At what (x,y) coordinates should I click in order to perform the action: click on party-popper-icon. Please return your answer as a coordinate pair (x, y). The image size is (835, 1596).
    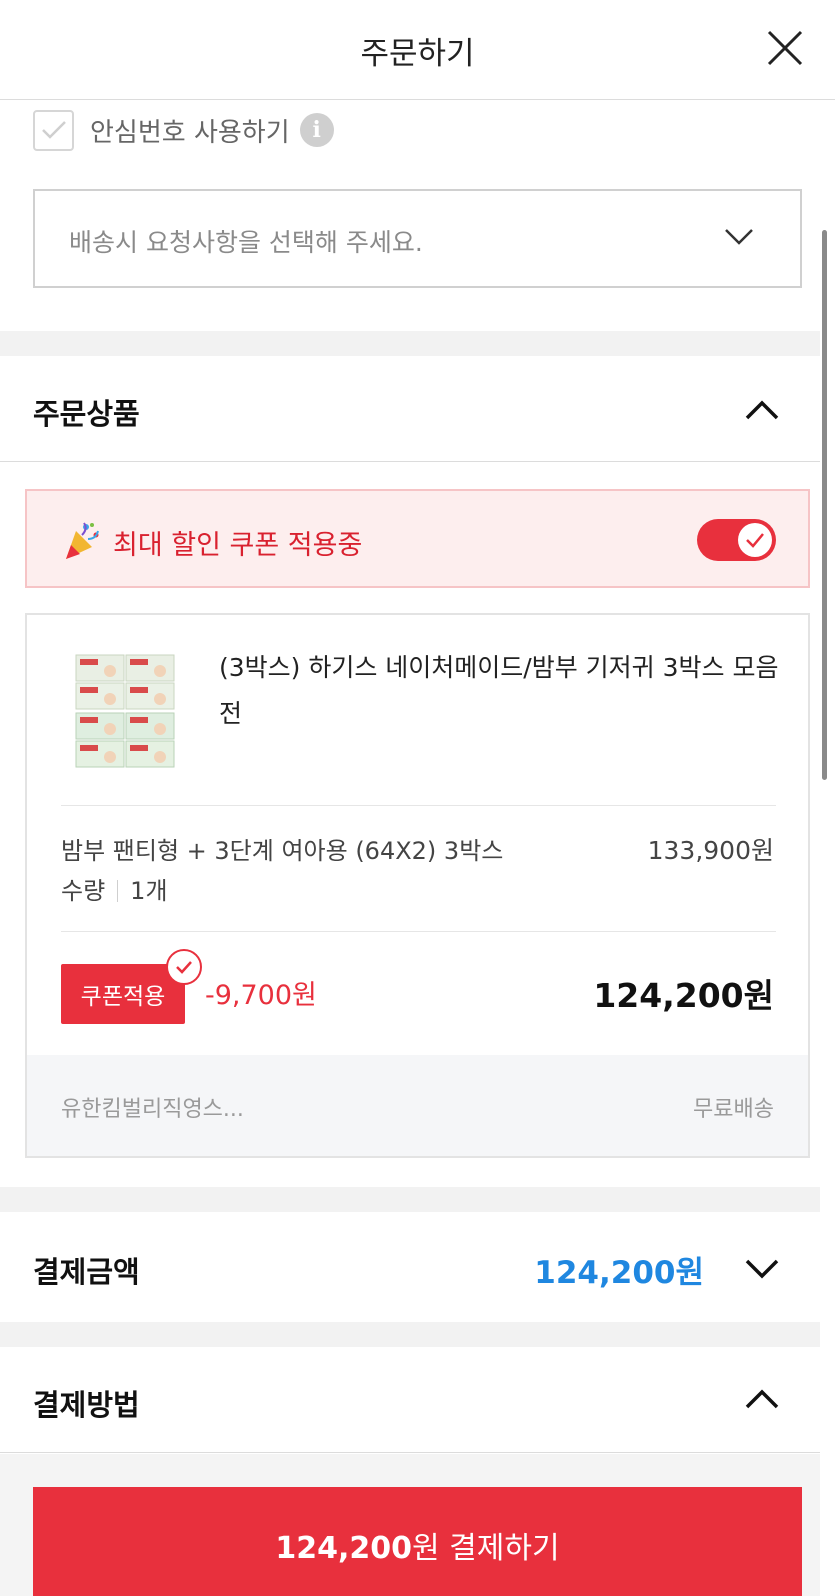
    Looking at the image, I should click on (82, 540).